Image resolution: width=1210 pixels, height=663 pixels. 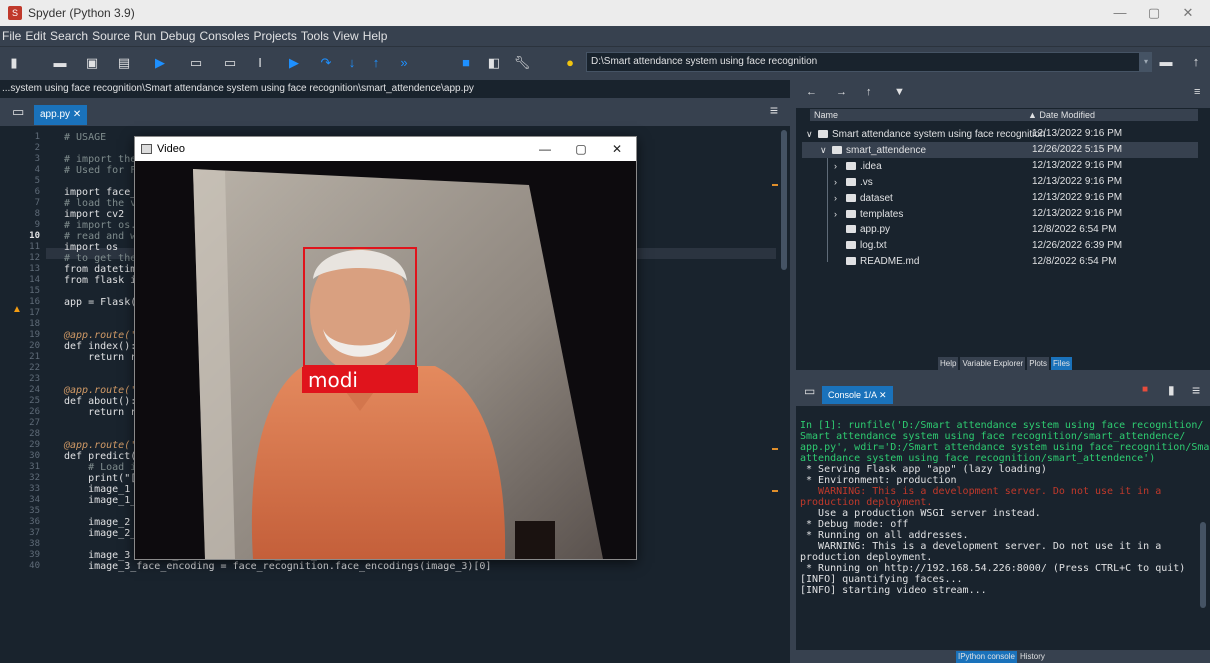 I want to click on header-name: Name, so click(x=826, y=115).